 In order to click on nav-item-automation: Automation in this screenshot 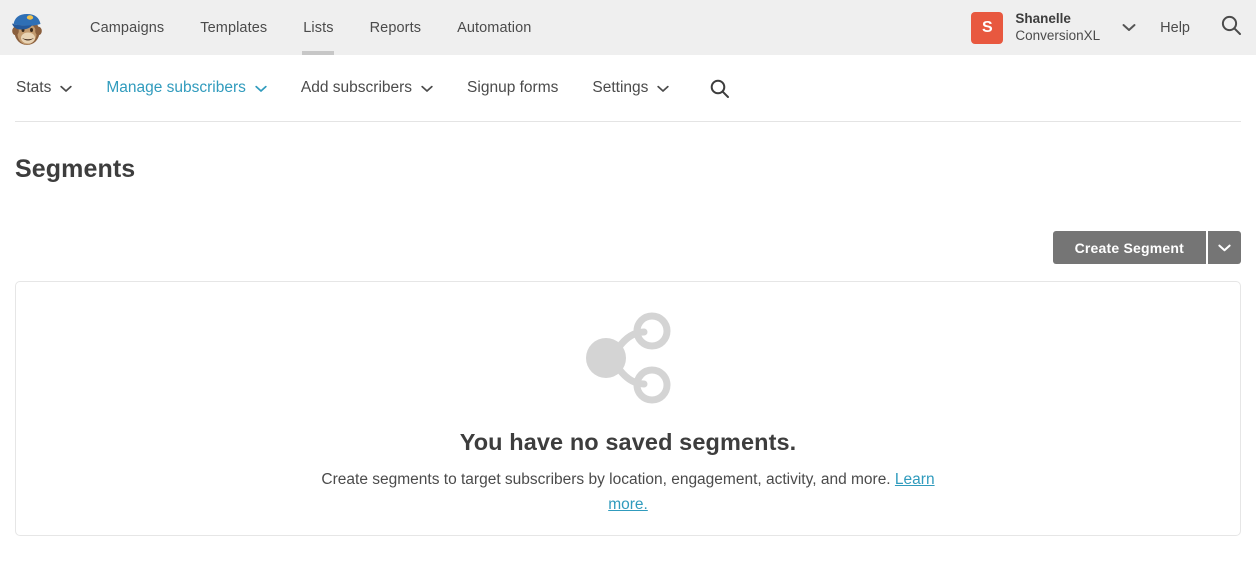, I will do `click(494, 27)`.